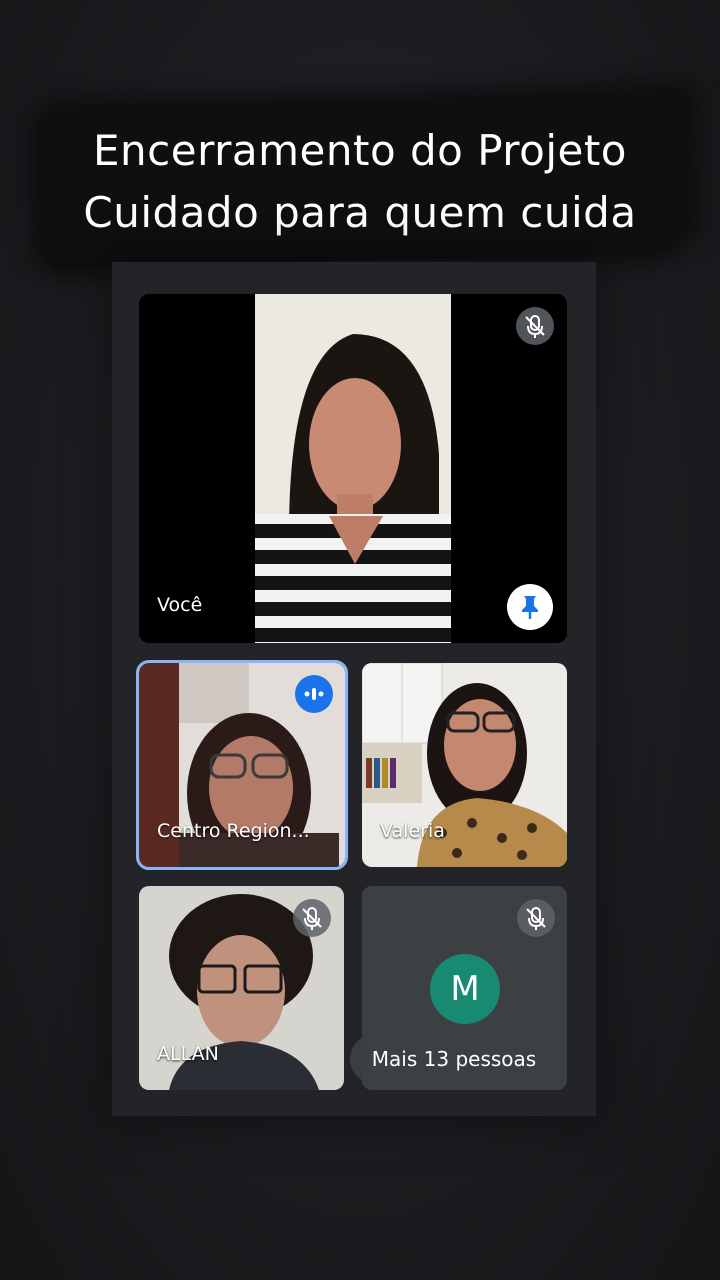 This screenshot has width=720, height=1280. I want to click on participant-tile-allan: ALLAN, so click(241, 988).